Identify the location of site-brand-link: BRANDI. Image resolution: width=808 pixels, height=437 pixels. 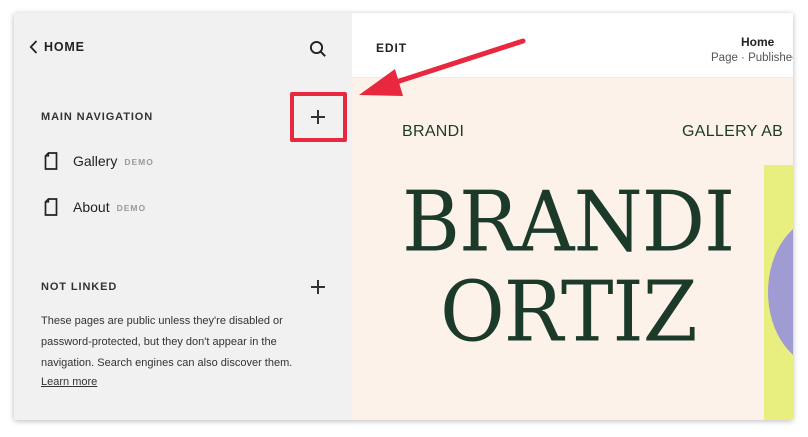
(433, 132).